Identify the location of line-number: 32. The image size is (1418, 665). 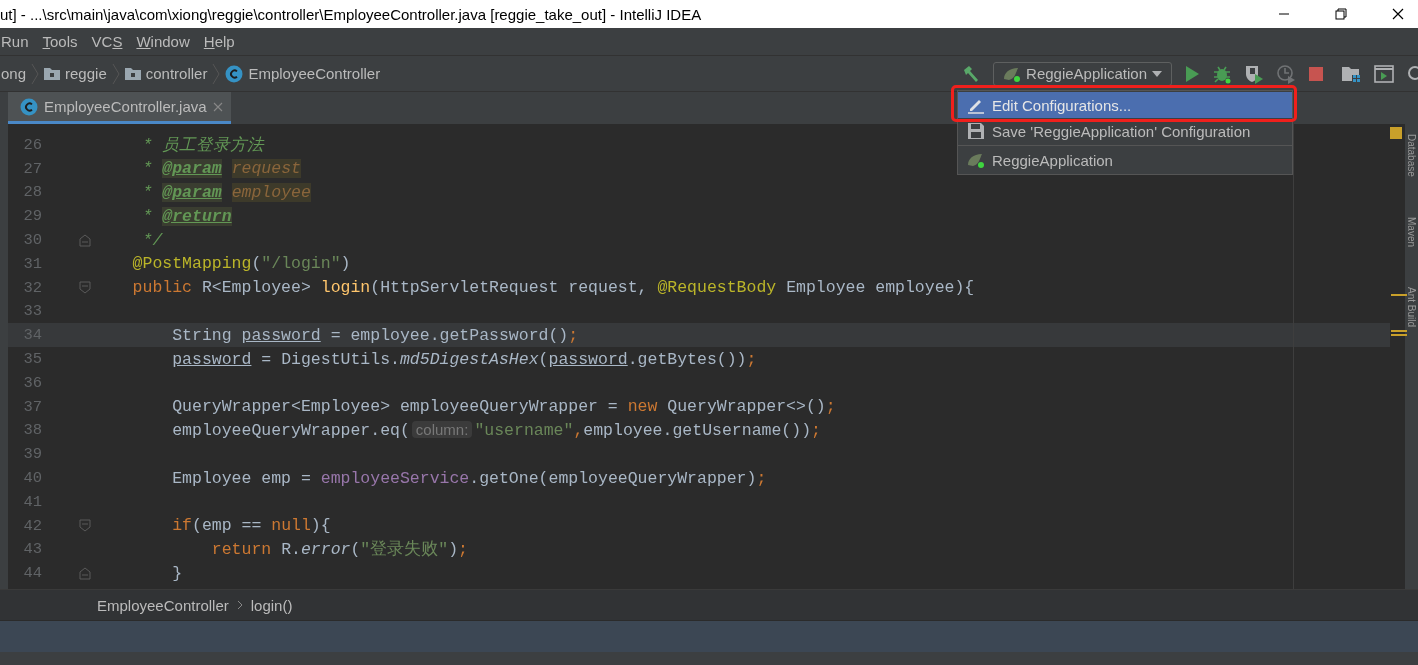
(32, 287).